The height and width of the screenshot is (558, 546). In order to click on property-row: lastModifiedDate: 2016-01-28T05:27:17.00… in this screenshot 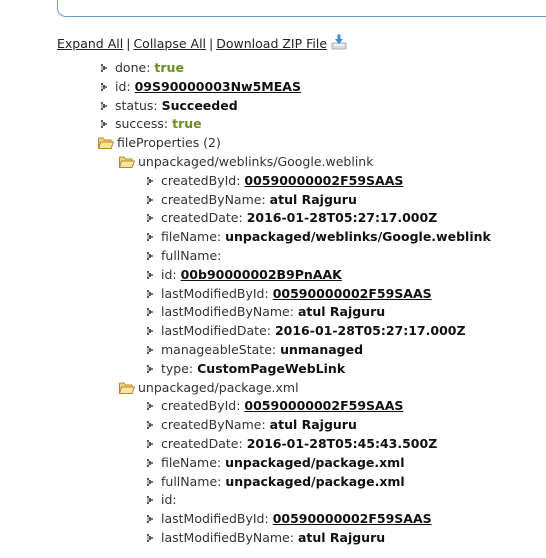, I will do `click(306, 331)`.